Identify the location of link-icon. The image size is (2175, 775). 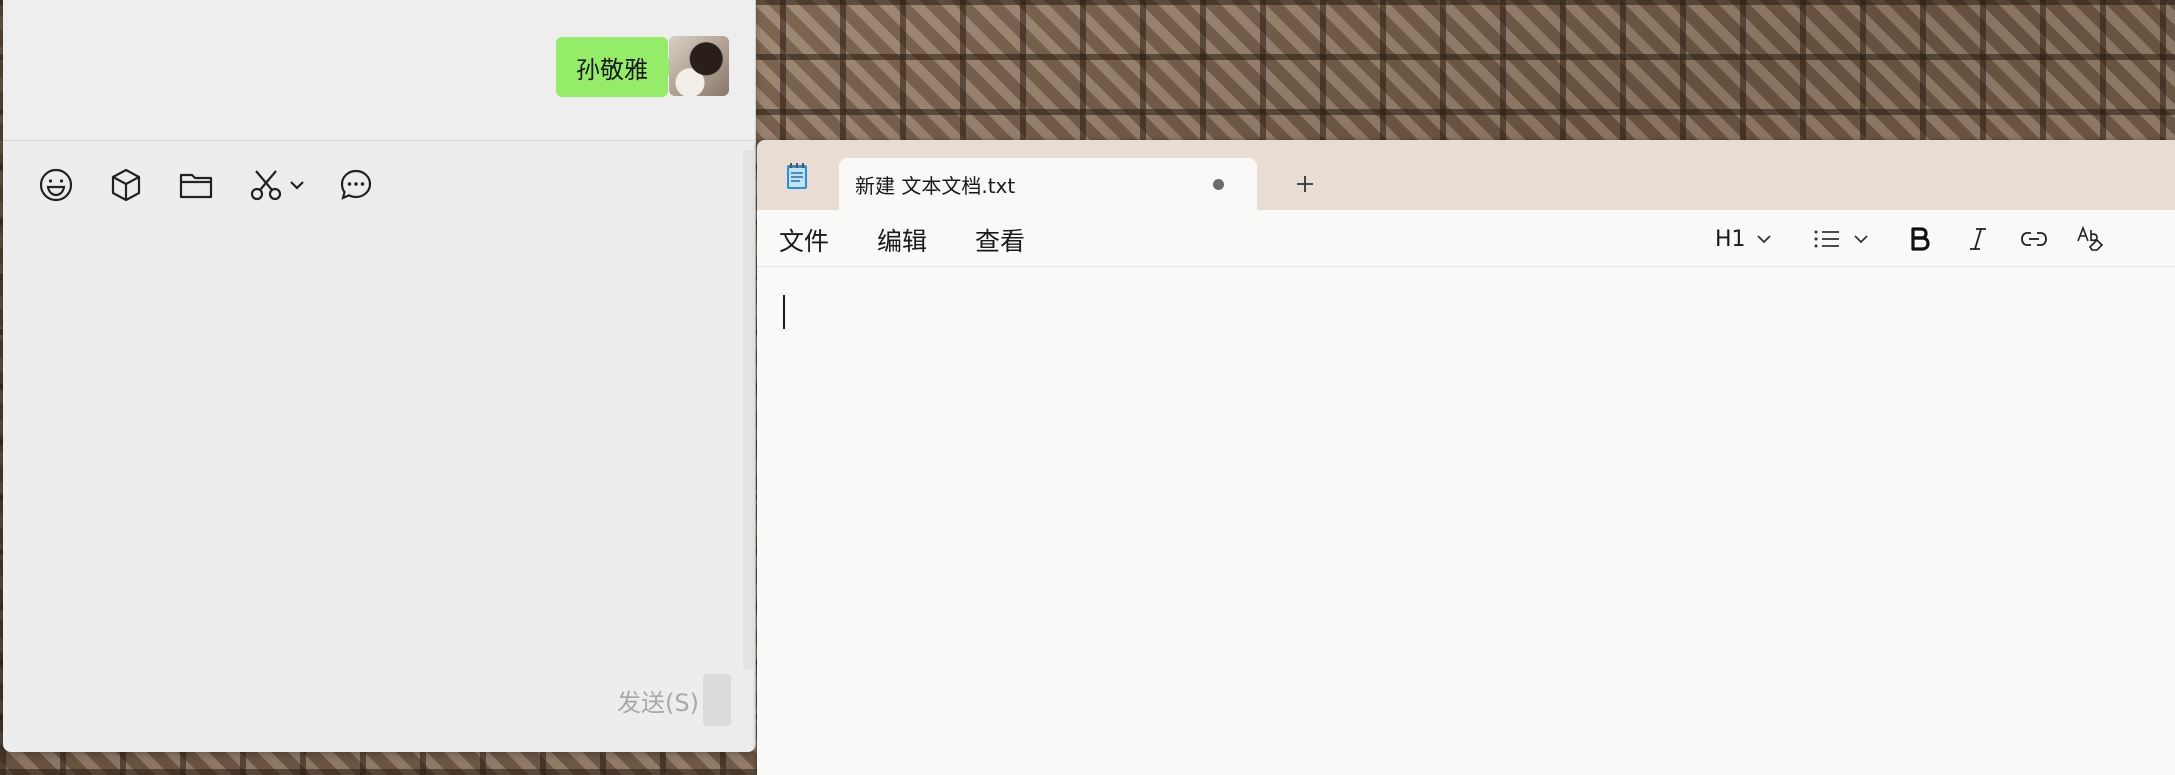
(2034, 239).